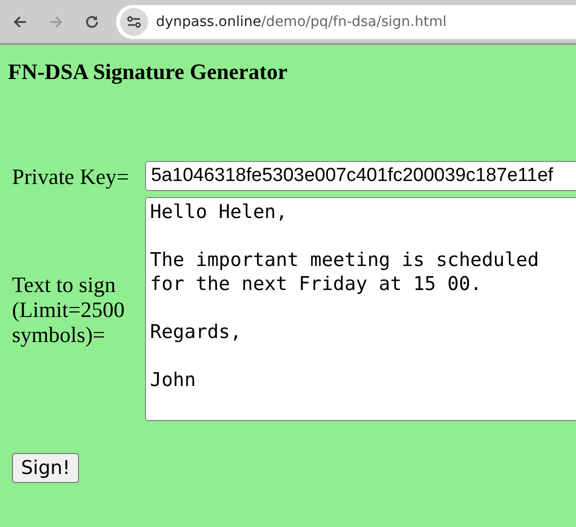  What do you see at coordinates (92, 22) in the screenshot?
I see `reload-icon` at bounding box center [92, 22].